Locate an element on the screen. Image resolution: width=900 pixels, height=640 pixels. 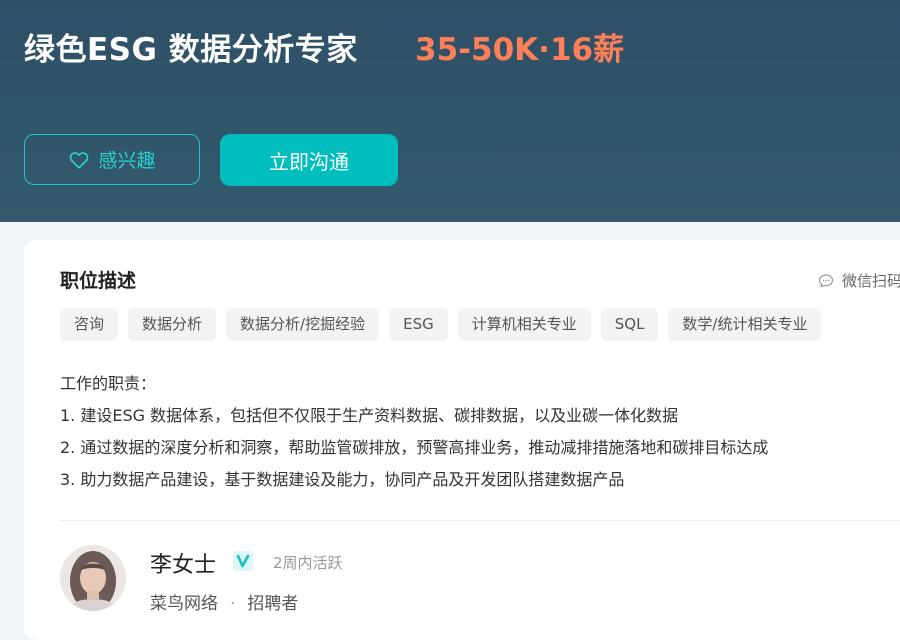
description-line: 工作的职责： is located at coordinates (108, 383).